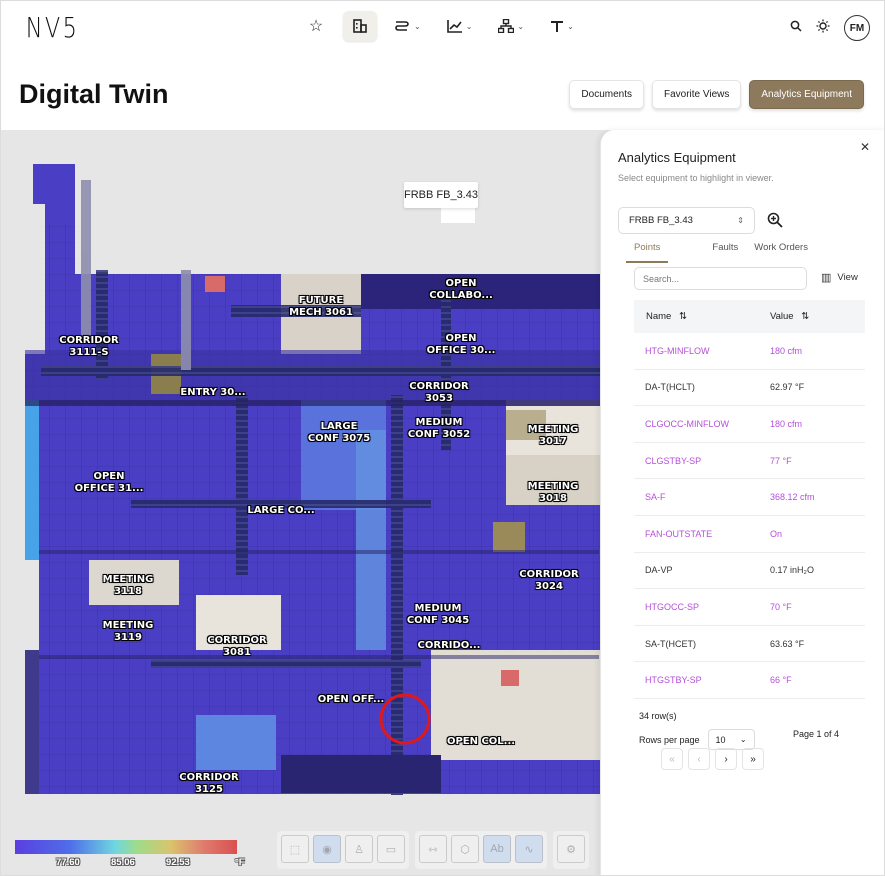 This screenshot has height=876, width=885. What do you see at coordinates (792, 570) in the screenshot?
I see `point-value-cell: 0.17 inH₂O` at bounding box center [792, 570].